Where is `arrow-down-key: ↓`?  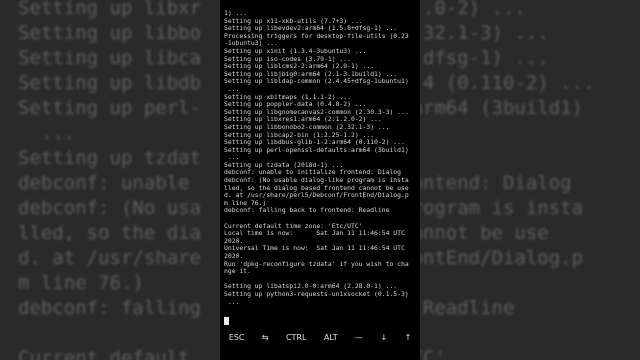 arrow-down-key: ↓ is located at coordinates (383, 337).